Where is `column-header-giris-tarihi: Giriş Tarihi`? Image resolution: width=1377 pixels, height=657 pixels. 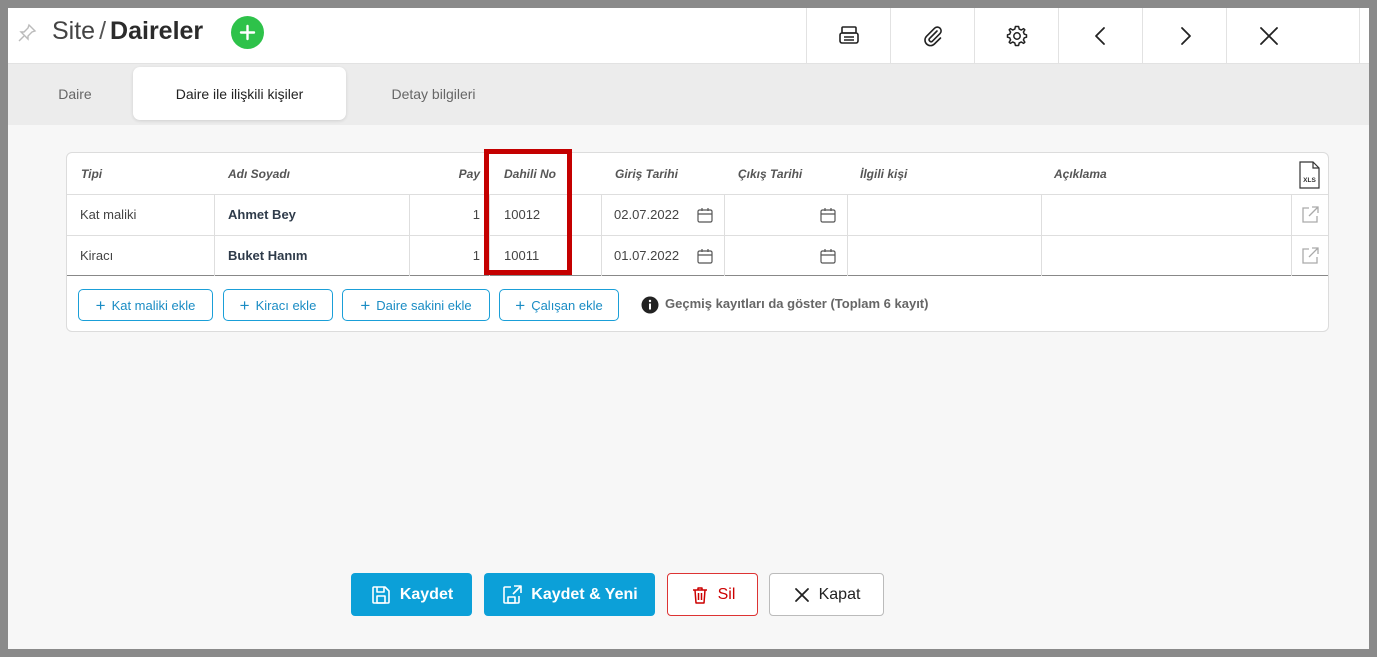
column-header-giris-tarihi: Giriş Tarihi is located at coordinates (646, 174).